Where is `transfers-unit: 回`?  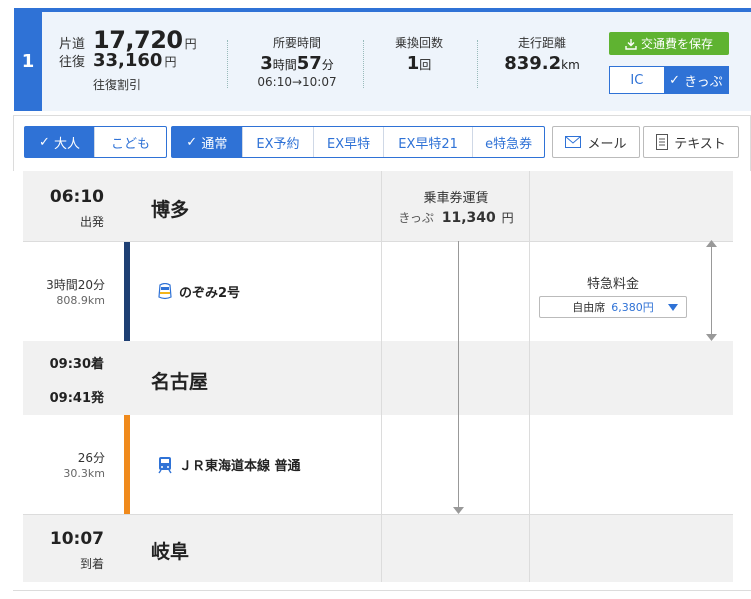 transfers-unit: 回 is located at coordinates (425, 65).